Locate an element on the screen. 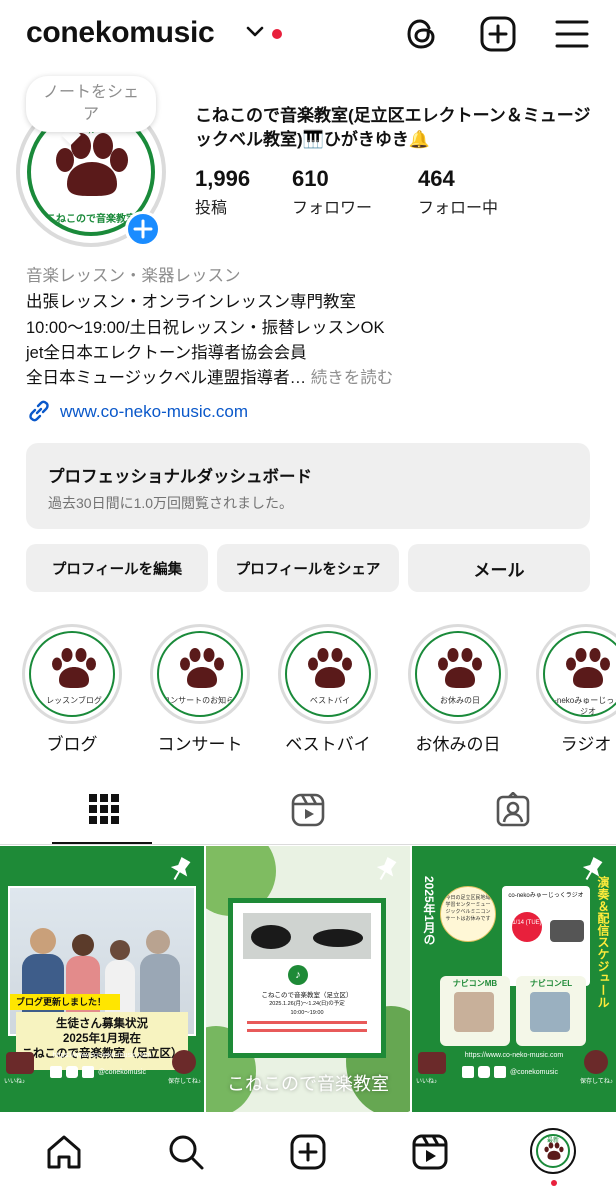  highlight-cover: コンサートのお知らせ is located at coordinates (200, 674).